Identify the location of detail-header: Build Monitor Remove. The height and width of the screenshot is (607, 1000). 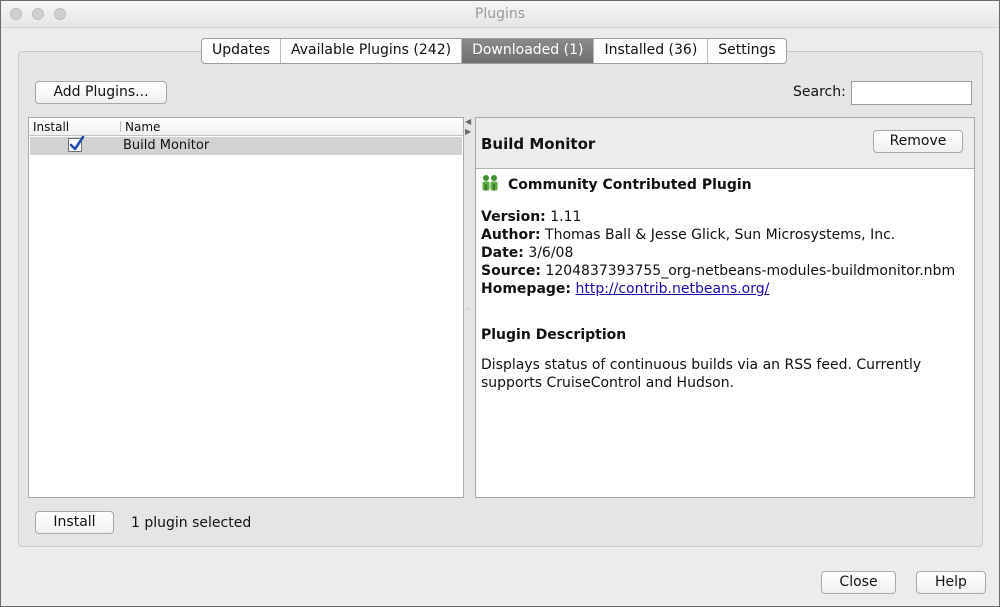
(725, 143).